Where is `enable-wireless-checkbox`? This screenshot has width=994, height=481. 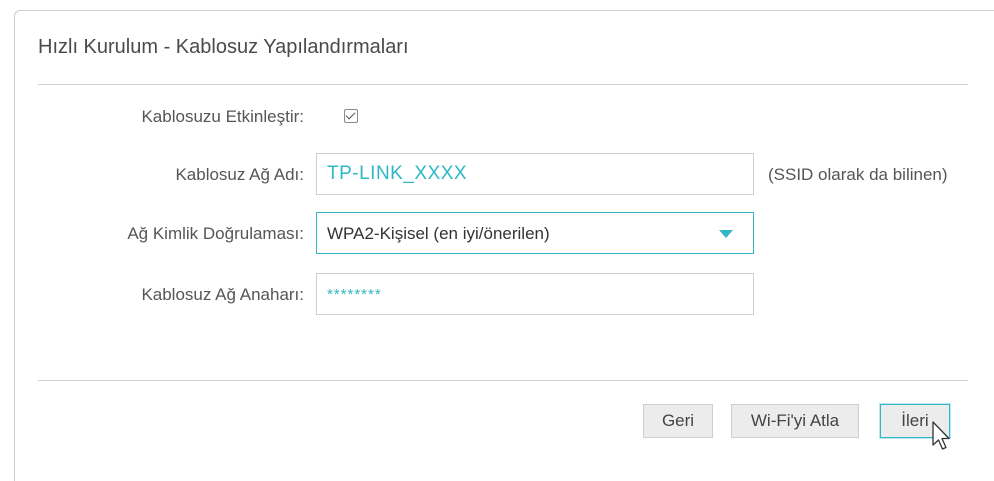
enable-wireless-checkbox is located at coordinates (351, 116).